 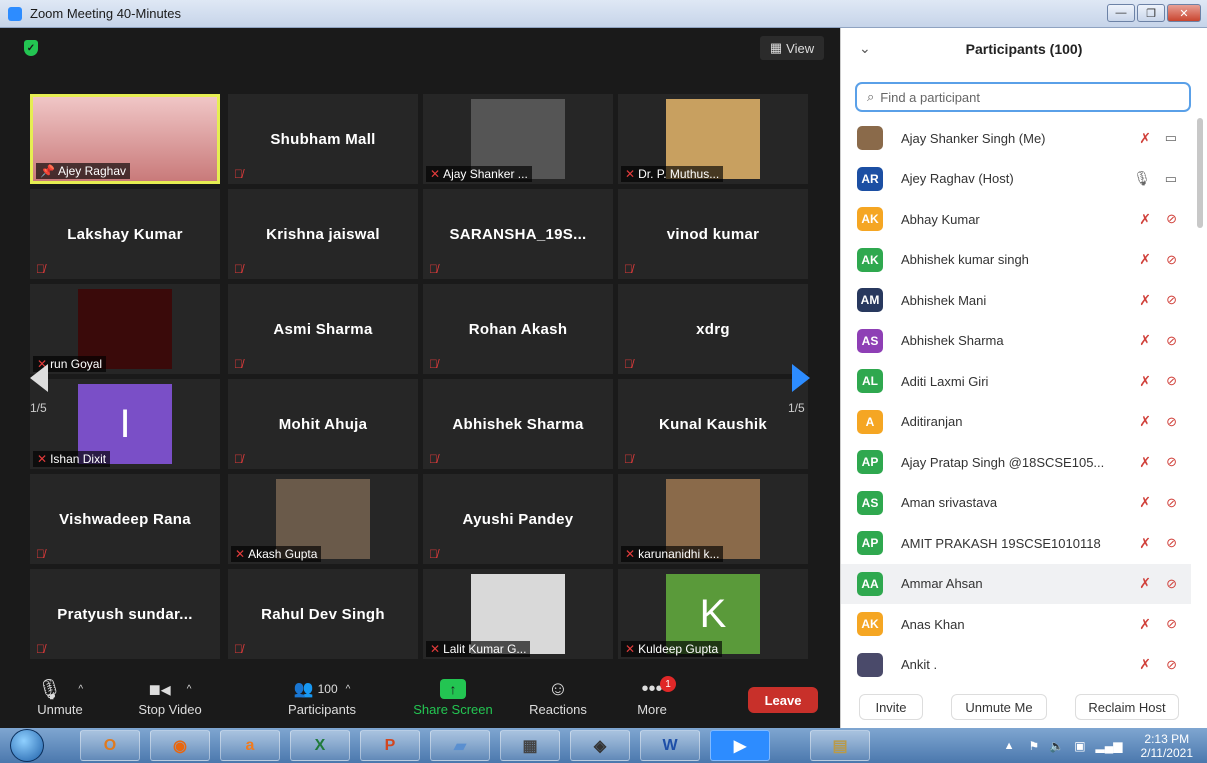 I want to click on participant-avatar: AK, so click(x=870, y=259).